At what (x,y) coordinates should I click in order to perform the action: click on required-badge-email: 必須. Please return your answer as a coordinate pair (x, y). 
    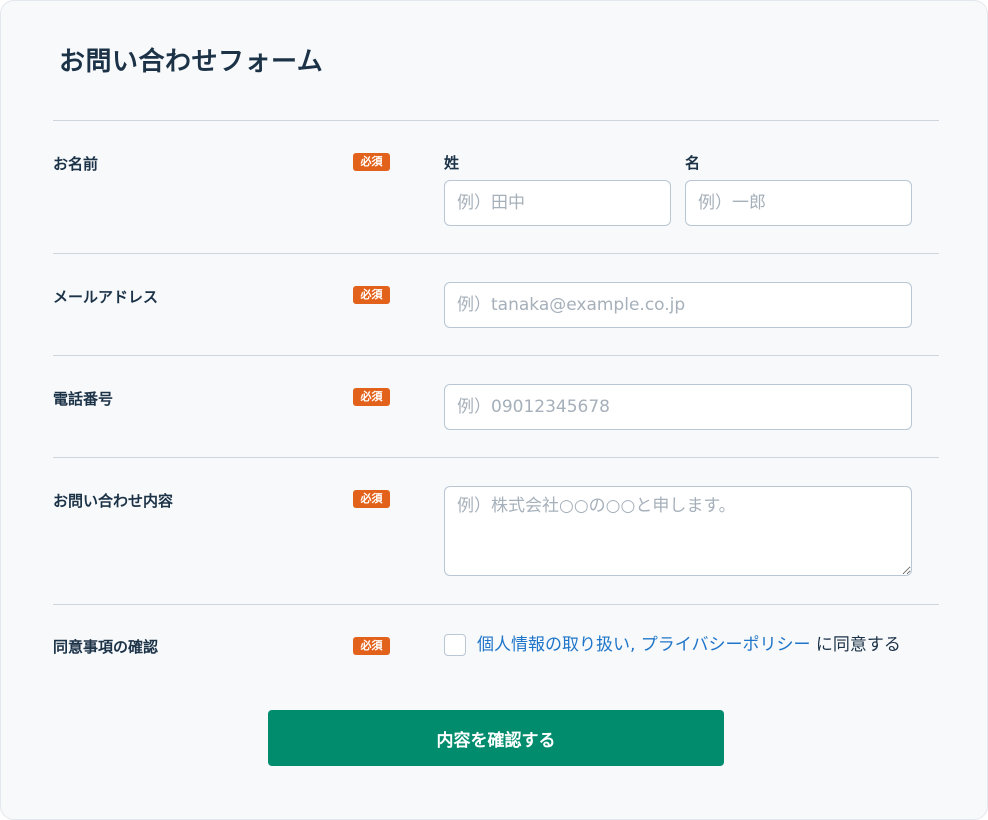
    Looking at the image, I should click on (371, 295).